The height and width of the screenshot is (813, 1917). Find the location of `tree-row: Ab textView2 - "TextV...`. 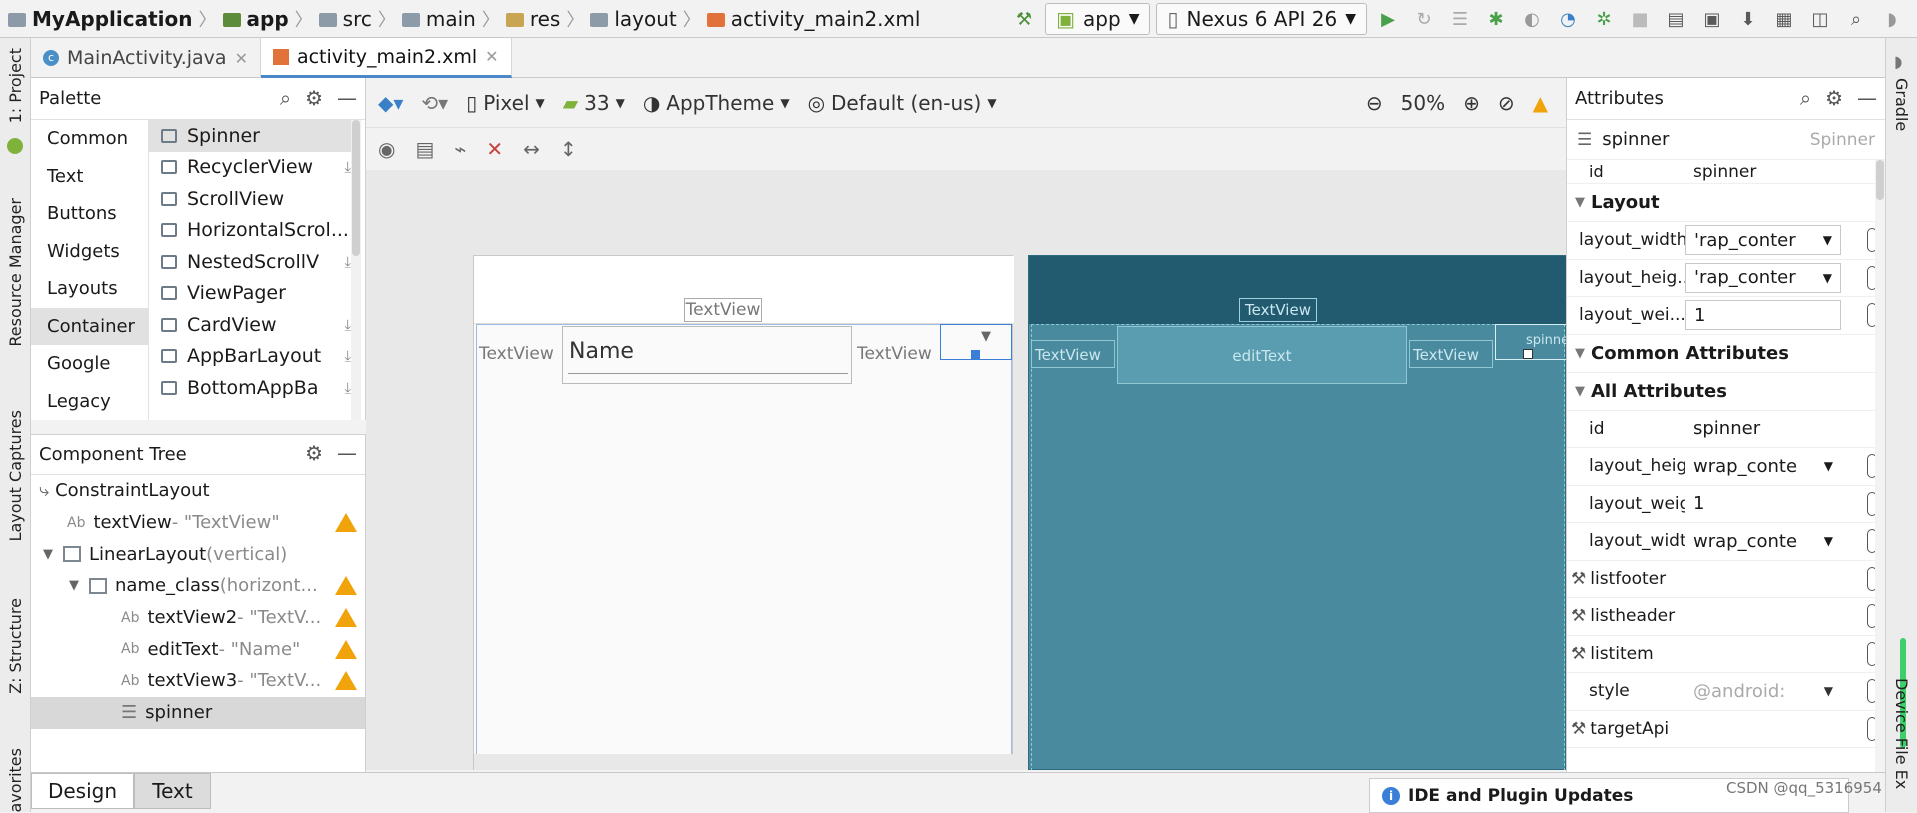

tree-row: Ab textView2 - "TextV... is located at coordinates (198, 618).